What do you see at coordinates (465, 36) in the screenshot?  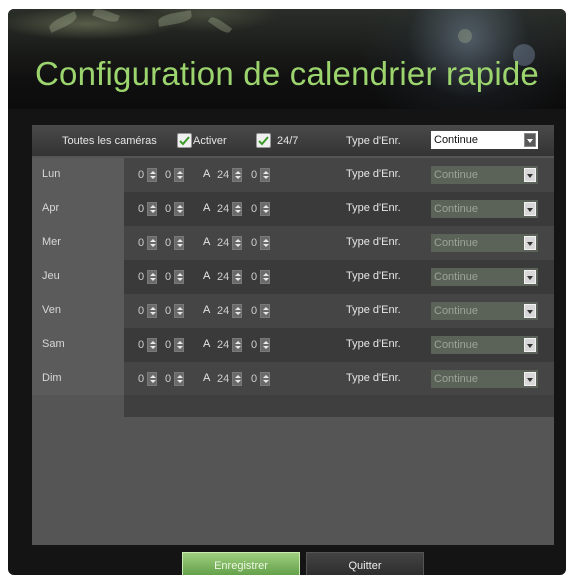 I see `bokeh-decoration-icon` at bounding box center [465, 36].